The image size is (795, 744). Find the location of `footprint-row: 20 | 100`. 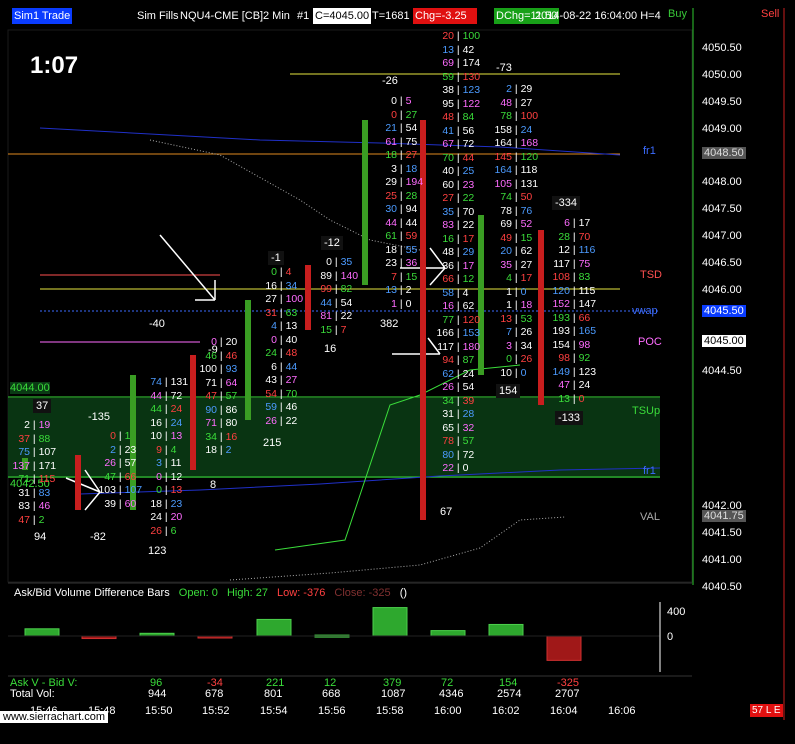

footprint-row: 20 | 100 is located at coordinates (456, 36).